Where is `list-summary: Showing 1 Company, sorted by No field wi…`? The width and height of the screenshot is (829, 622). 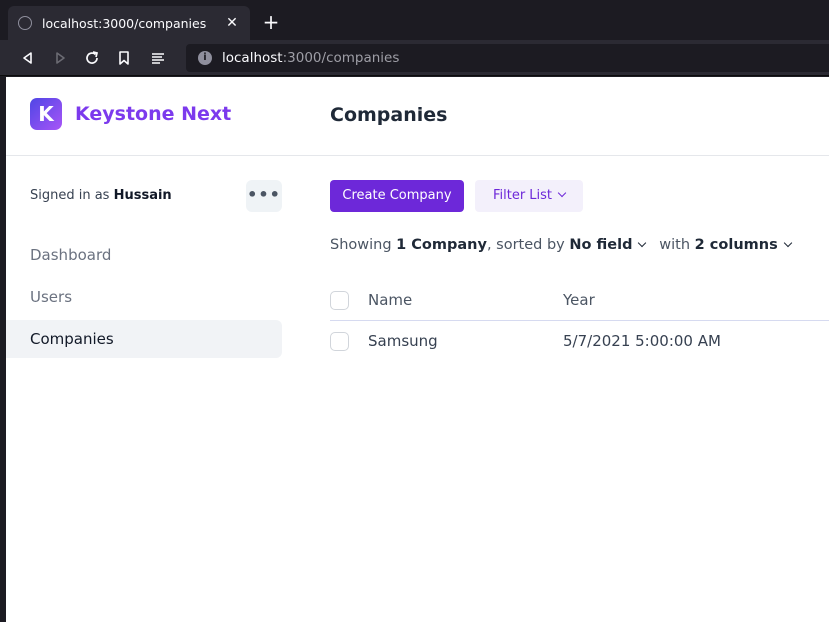
list-summary: Showing 1 Company, sorted by No field wi… is located at coordinates (561, 245).